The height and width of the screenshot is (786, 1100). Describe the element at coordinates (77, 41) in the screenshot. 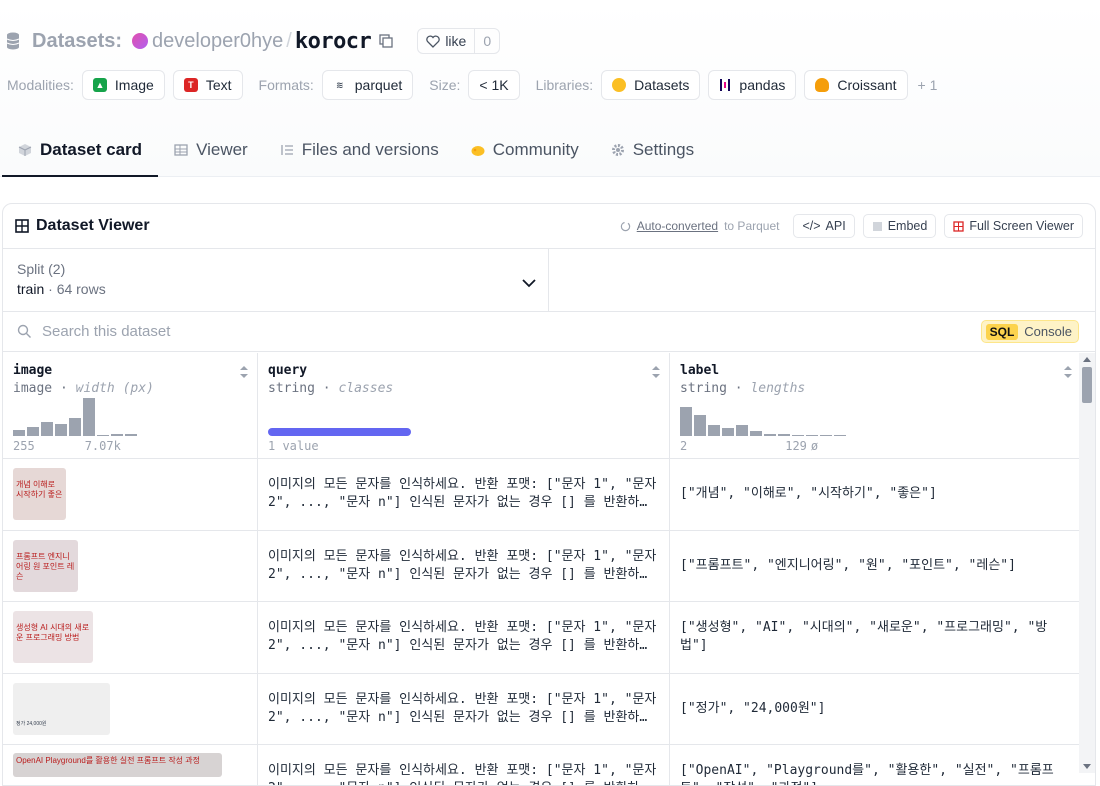

I see `section-label: Datasets:` at that location.